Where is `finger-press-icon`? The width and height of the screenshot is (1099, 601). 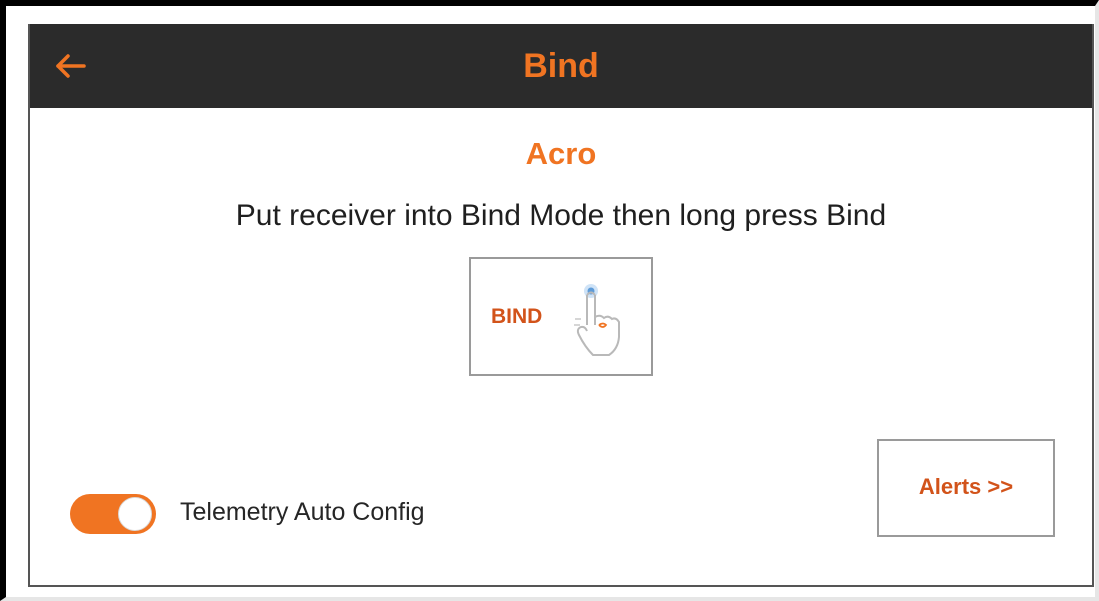
finger-press-icon is located at coordinates (597, 320).